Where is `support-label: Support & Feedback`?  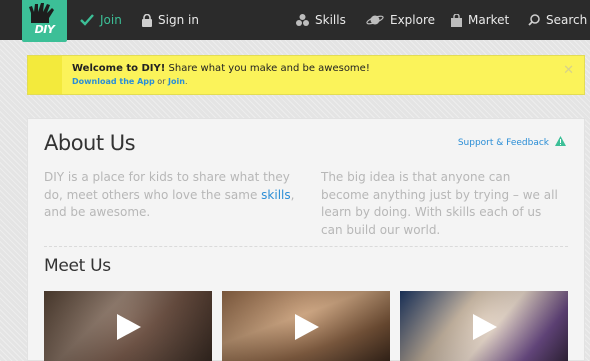
support-label: Support & Feedback is located at coordinates (503, 142).